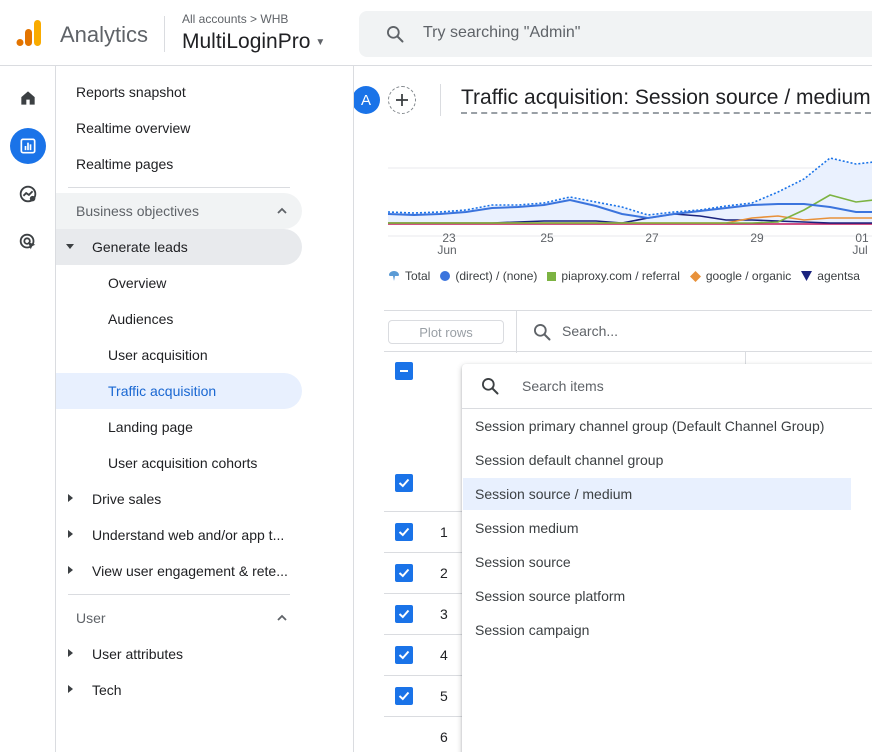 The width and height of the screenshot is (872, 752). What do you see at coordinates (444, 532) in the screenshot?
I see `row-number: 1` at bounding box center [444, 532].